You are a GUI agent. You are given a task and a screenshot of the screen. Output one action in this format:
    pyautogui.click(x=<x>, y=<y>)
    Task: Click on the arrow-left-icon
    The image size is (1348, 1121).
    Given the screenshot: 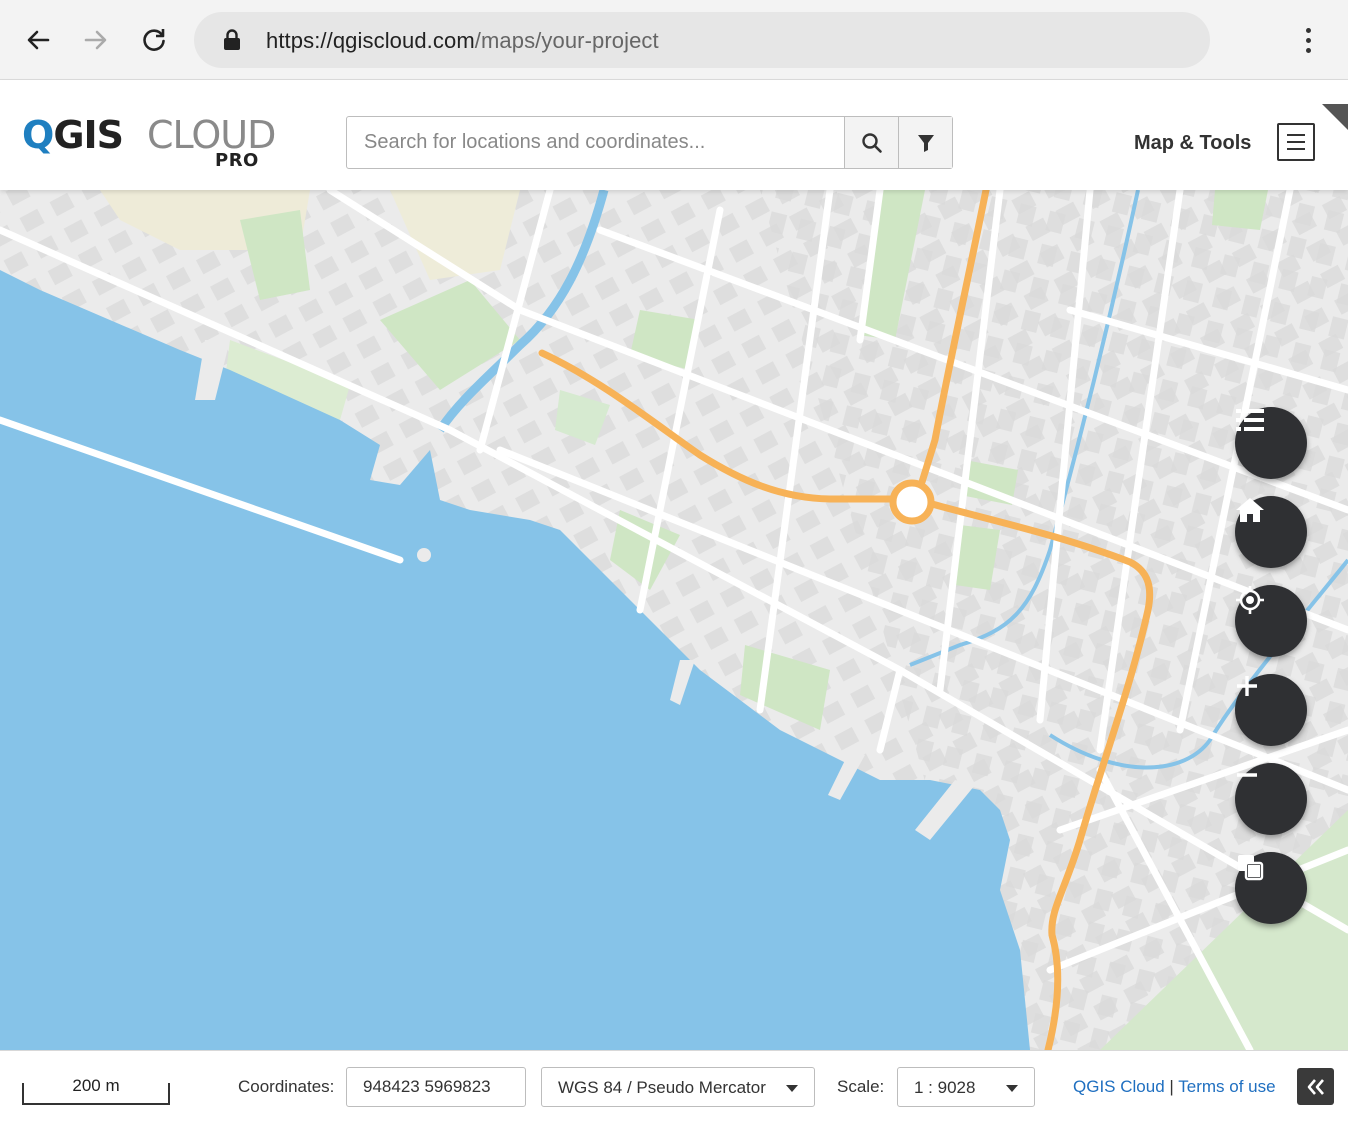 What is the action you would take?
    pyautogui.click(x=38, y=40)
    